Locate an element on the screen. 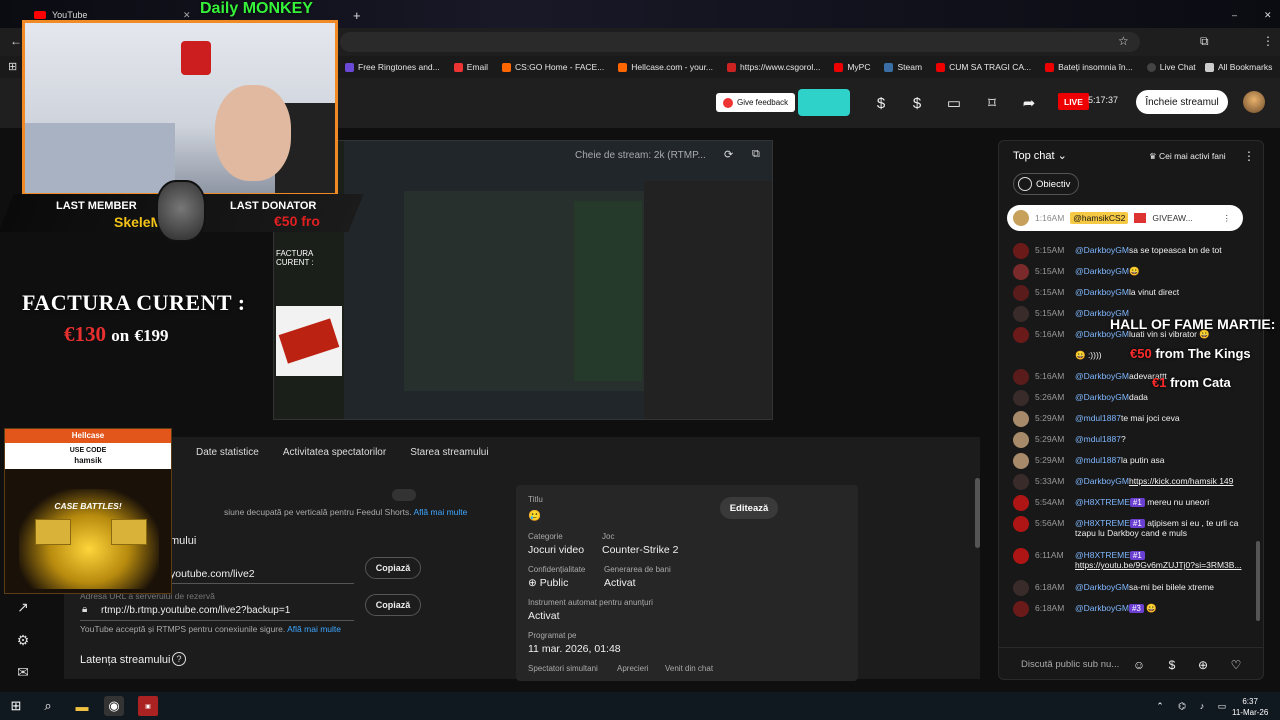  chat-scrollbar is located at coordinates (1258, 581).